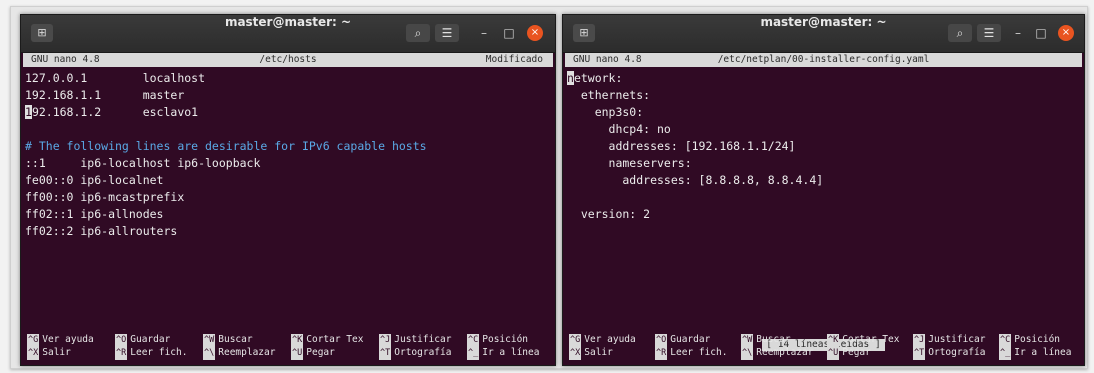 This screenshot has height=373, width=1094. I want to click on editor-line: ff02::1 ip6-allnodes, so click(288, 214).